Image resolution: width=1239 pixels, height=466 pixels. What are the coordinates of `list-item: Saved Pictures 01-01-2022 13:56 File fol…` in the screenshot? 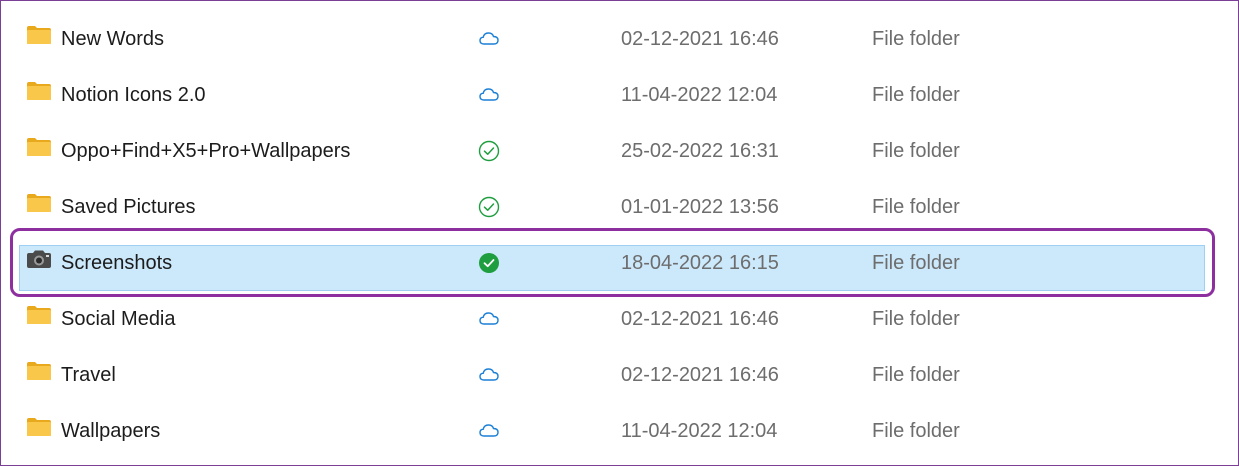 It's located at (612, 207).